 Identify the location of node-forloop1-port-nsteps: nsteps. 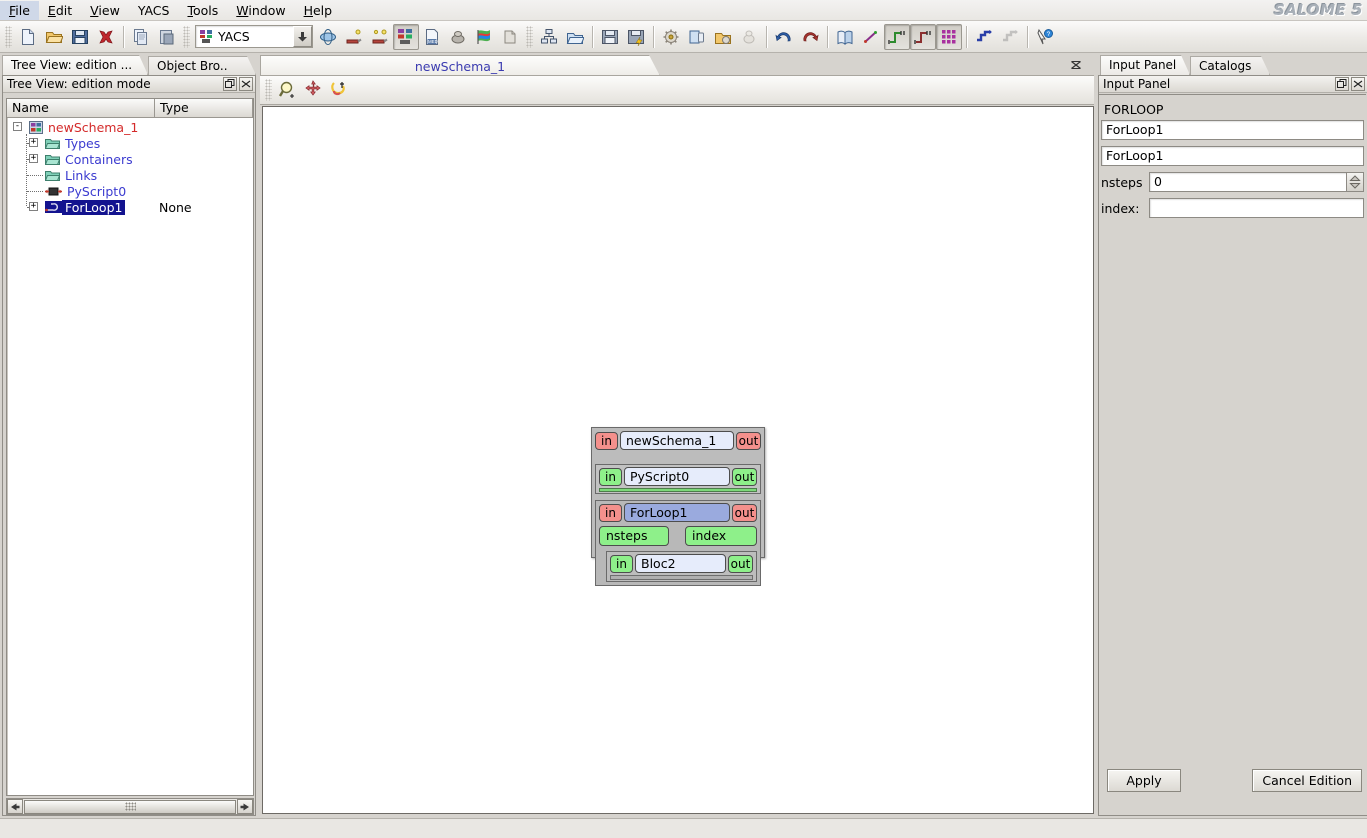
(634, 536).